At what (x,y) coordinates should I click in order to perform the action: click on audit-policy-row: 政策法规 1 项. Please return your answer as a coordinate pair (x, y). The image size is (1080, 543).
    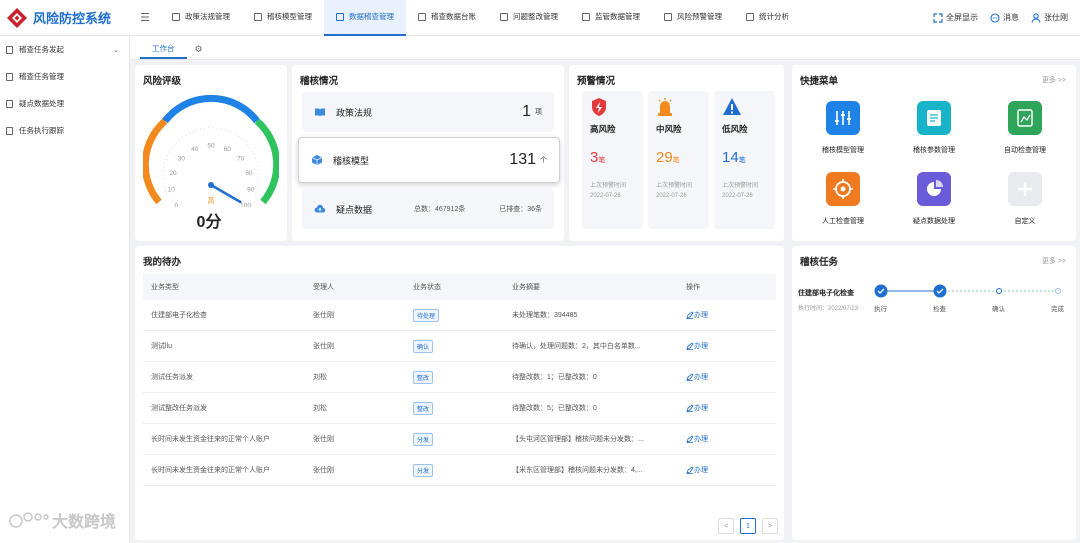
    Looking at the image, I should click on (428, 112).